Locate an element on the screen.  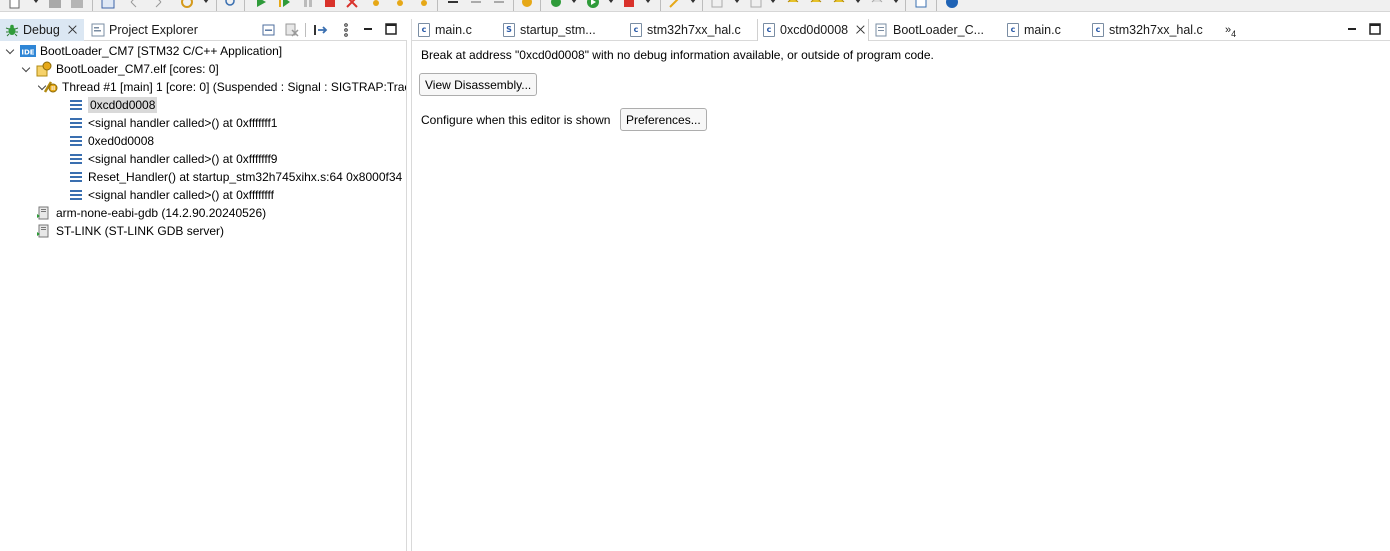
disconnect-icon is located at coordinates (352, 4).